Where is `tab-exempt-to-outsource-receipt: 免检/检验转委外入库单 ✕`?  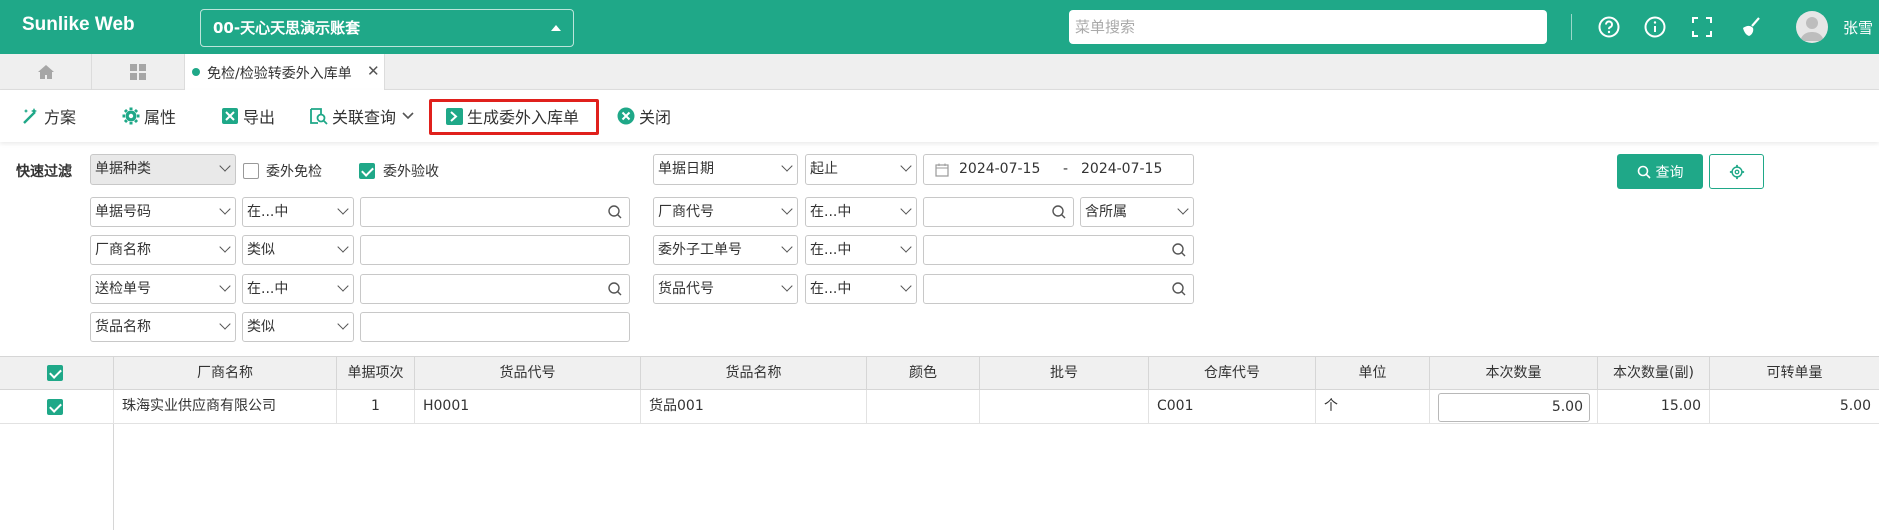 tab-exempt-to-outsource-receipt: 免检/检验转委外入库单 ✕ is located at coordinates (285, 72).